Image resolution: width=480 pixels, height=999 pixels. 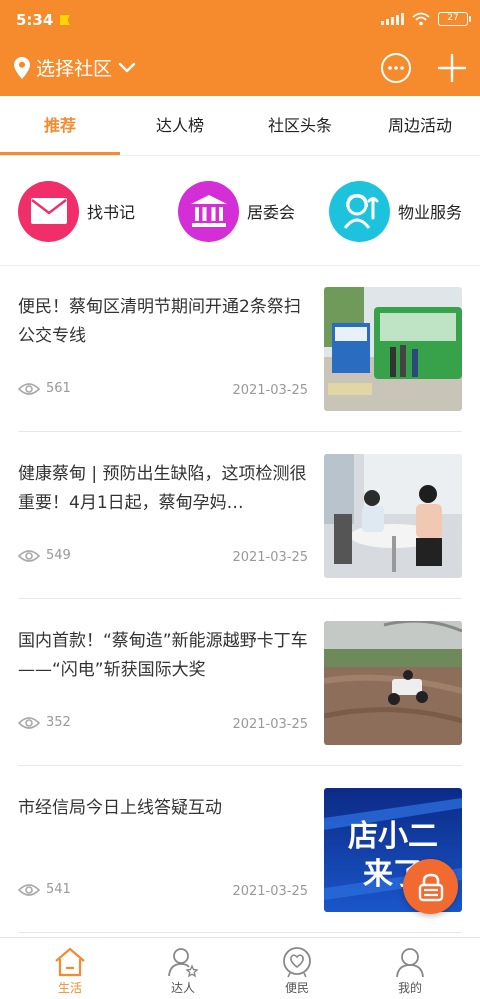 I want to click on lock-icon, so click(x=430, y=887).